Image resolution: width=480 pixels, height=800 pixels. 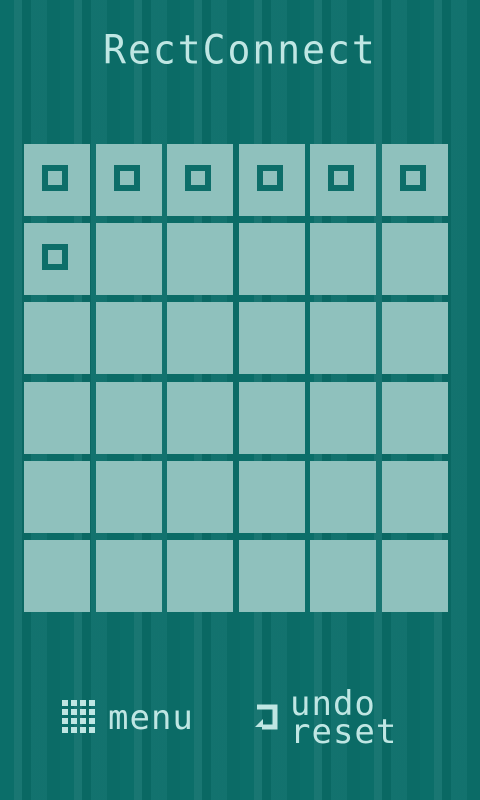 I want to click on grid-menu-icon, so click(x=80, y=718).